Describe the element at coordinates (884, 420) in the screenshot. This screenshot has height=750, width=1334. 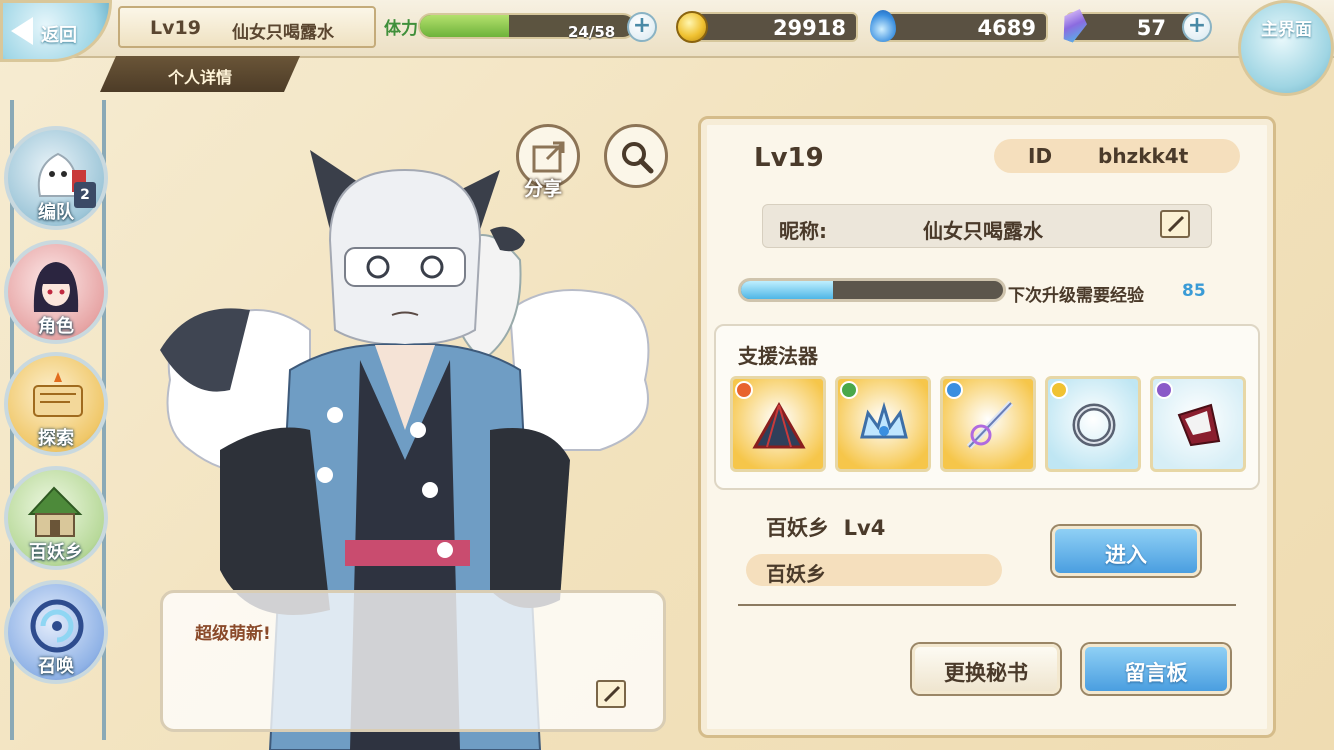
I see `crown-icon` at that location.